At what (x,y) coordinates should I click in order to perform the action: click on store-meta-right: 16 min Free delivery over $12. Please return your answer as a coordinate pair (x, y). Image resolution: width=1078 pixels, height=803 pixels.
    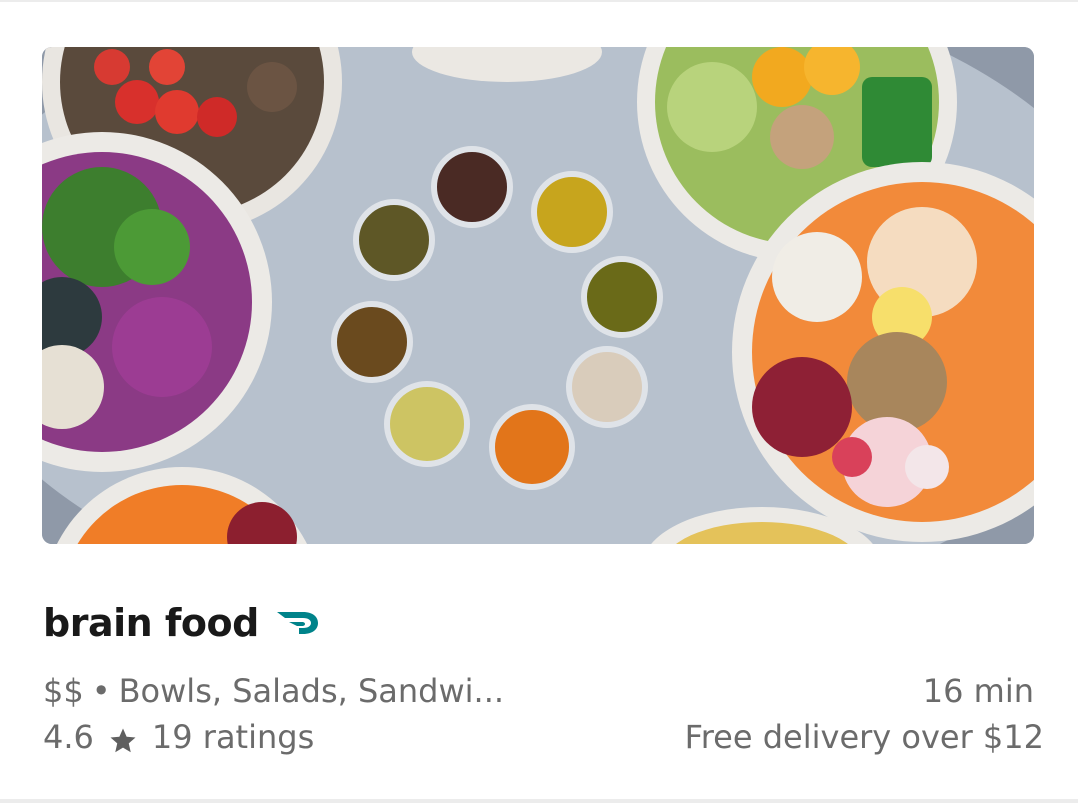
    Looking at the image, I should click on (864, 714).